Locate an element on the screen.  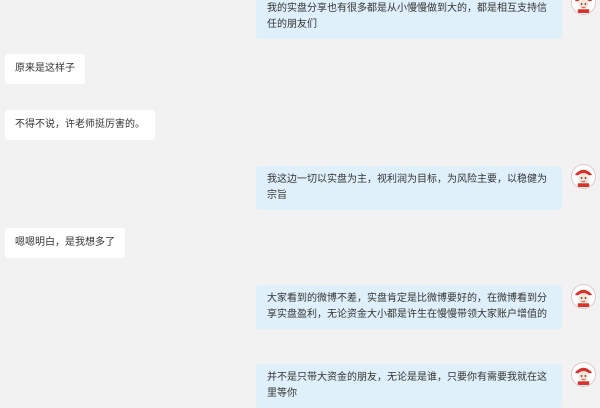
message-bubble-incoming: 原来是这样子 is located at coordinates (45, 69).